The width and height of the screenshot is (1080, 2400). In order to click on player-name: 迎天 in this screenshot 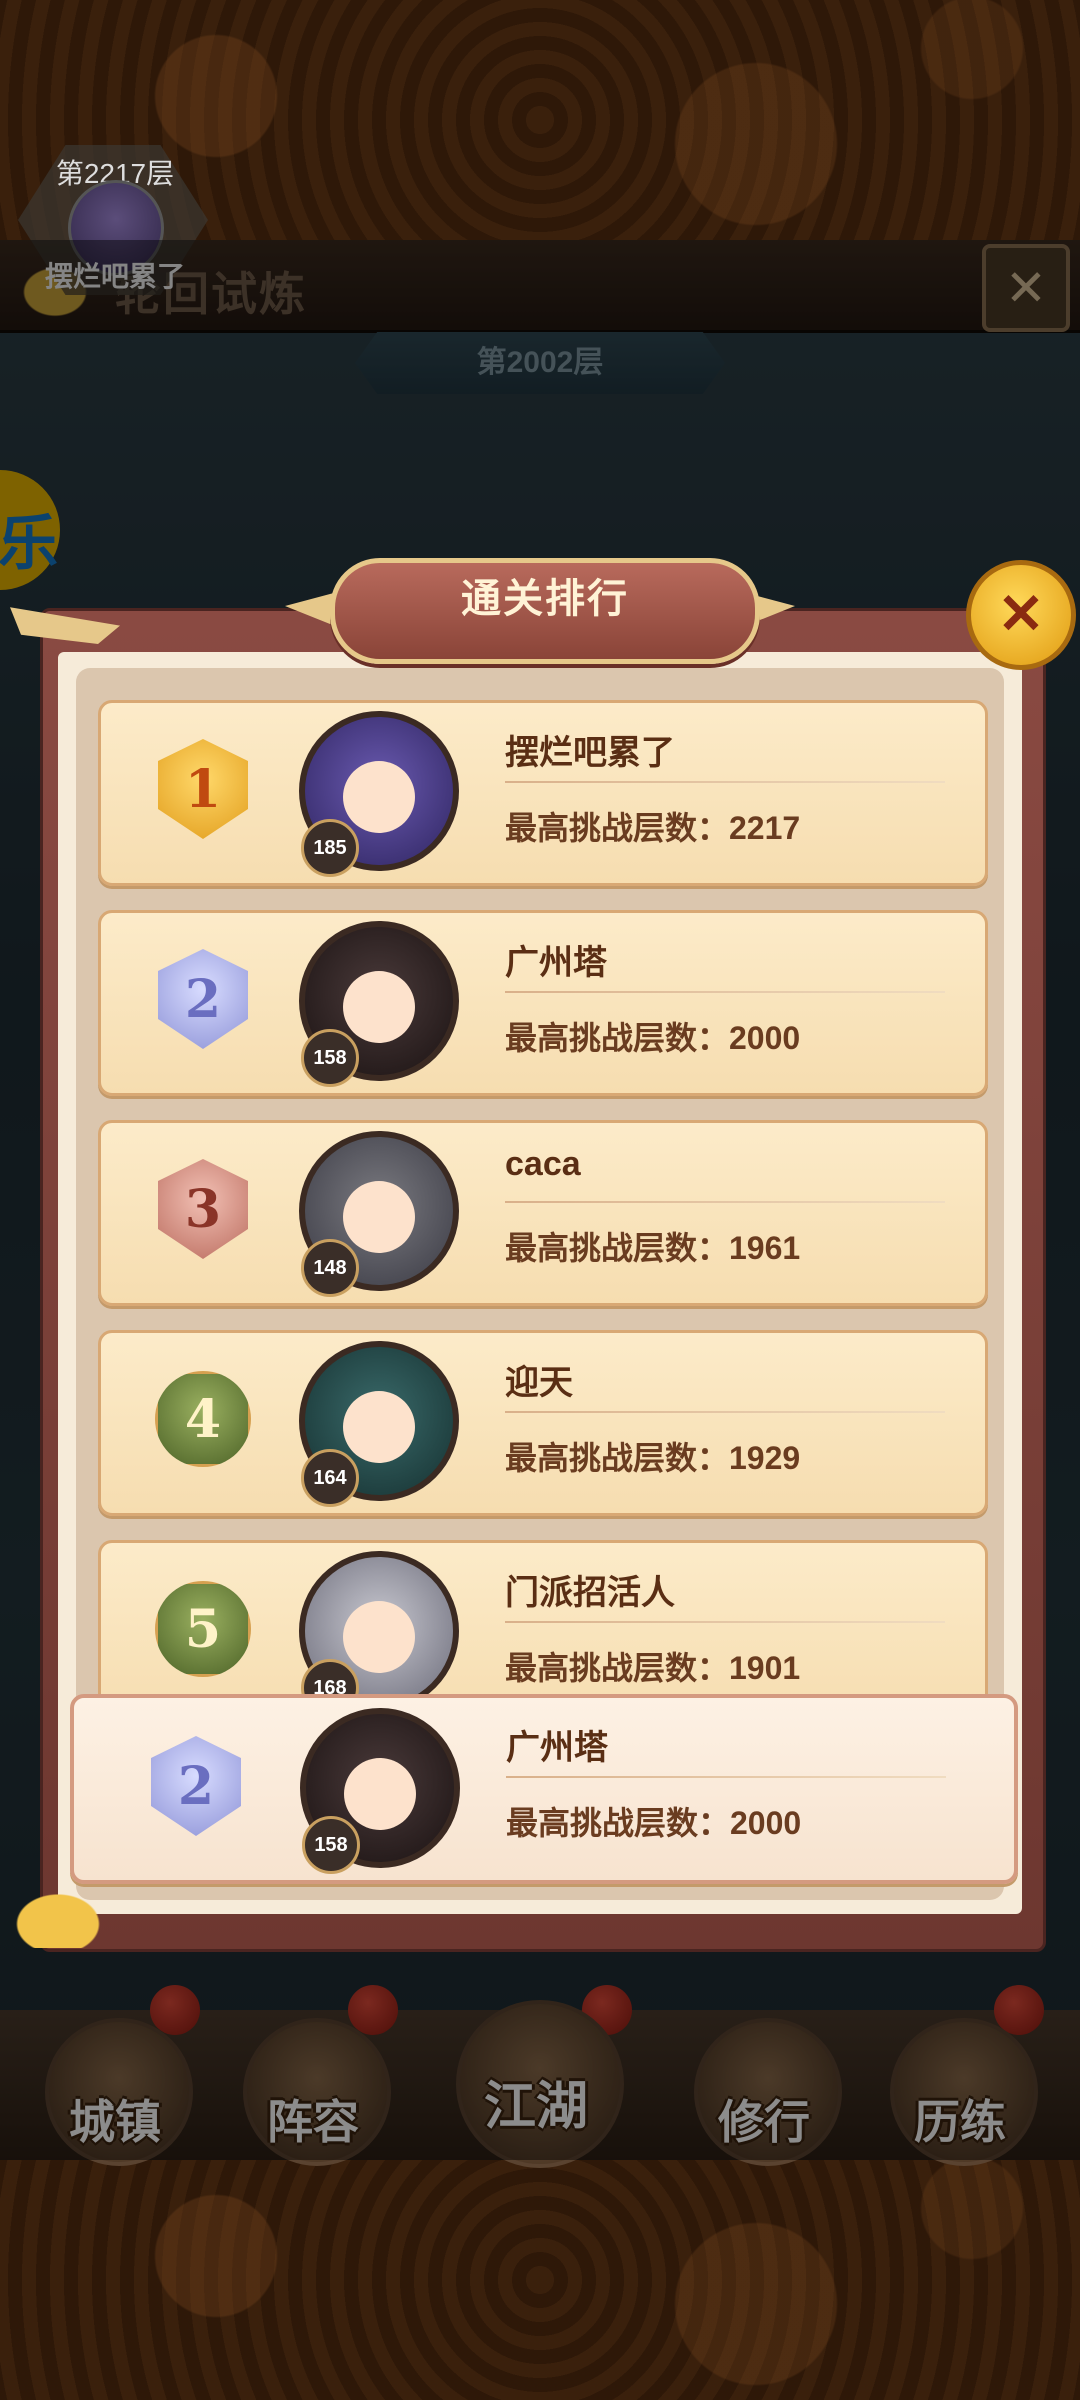, I will do `click(539, 1383)`.